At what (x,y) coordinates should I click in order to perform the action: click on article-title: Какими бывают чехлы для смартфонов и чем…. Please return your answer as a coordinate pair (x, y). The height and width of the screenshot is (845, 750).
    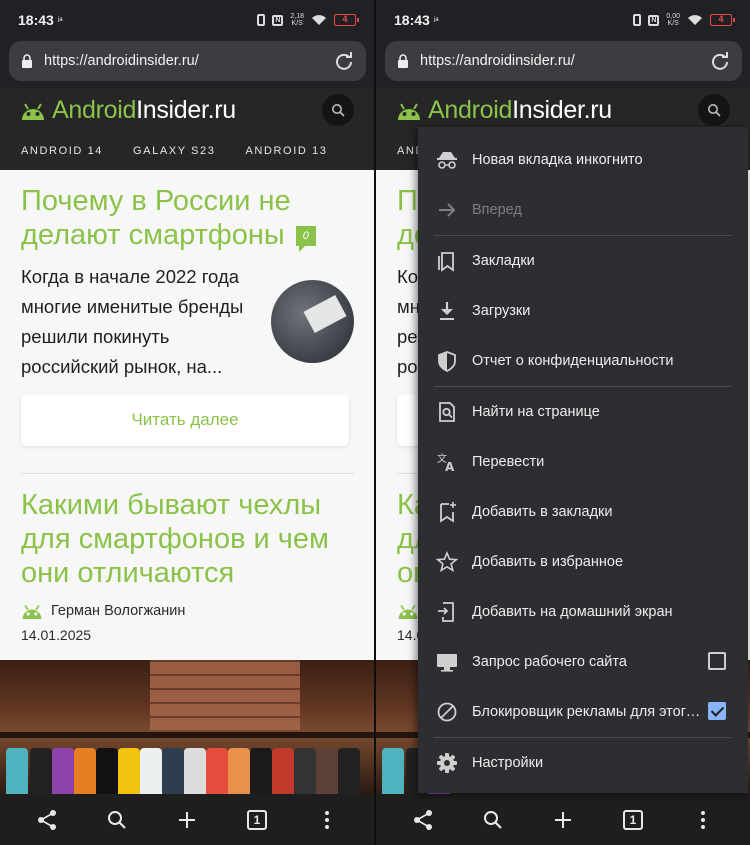
    Looking at the image, I should click on (191, 539).